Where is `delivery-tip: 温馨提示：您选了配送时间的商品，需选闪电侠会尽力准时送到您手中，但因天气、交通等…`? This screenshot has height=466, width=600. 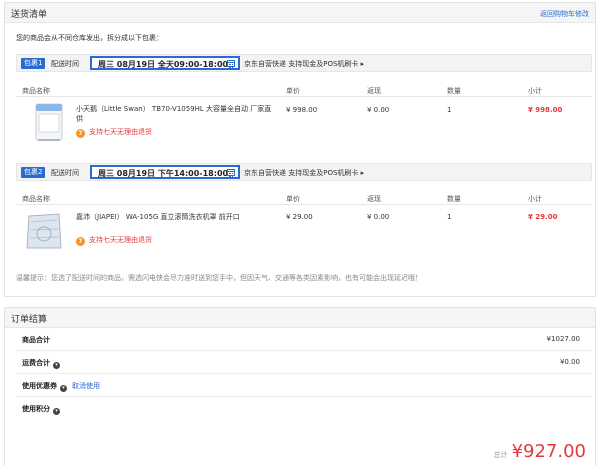 delivery-tip: 温馨提示：您选了配送时间的商品，需选闪电侠会尽力准时送到您手中，但因天气、交通等… is located at coordinates (219, 278).